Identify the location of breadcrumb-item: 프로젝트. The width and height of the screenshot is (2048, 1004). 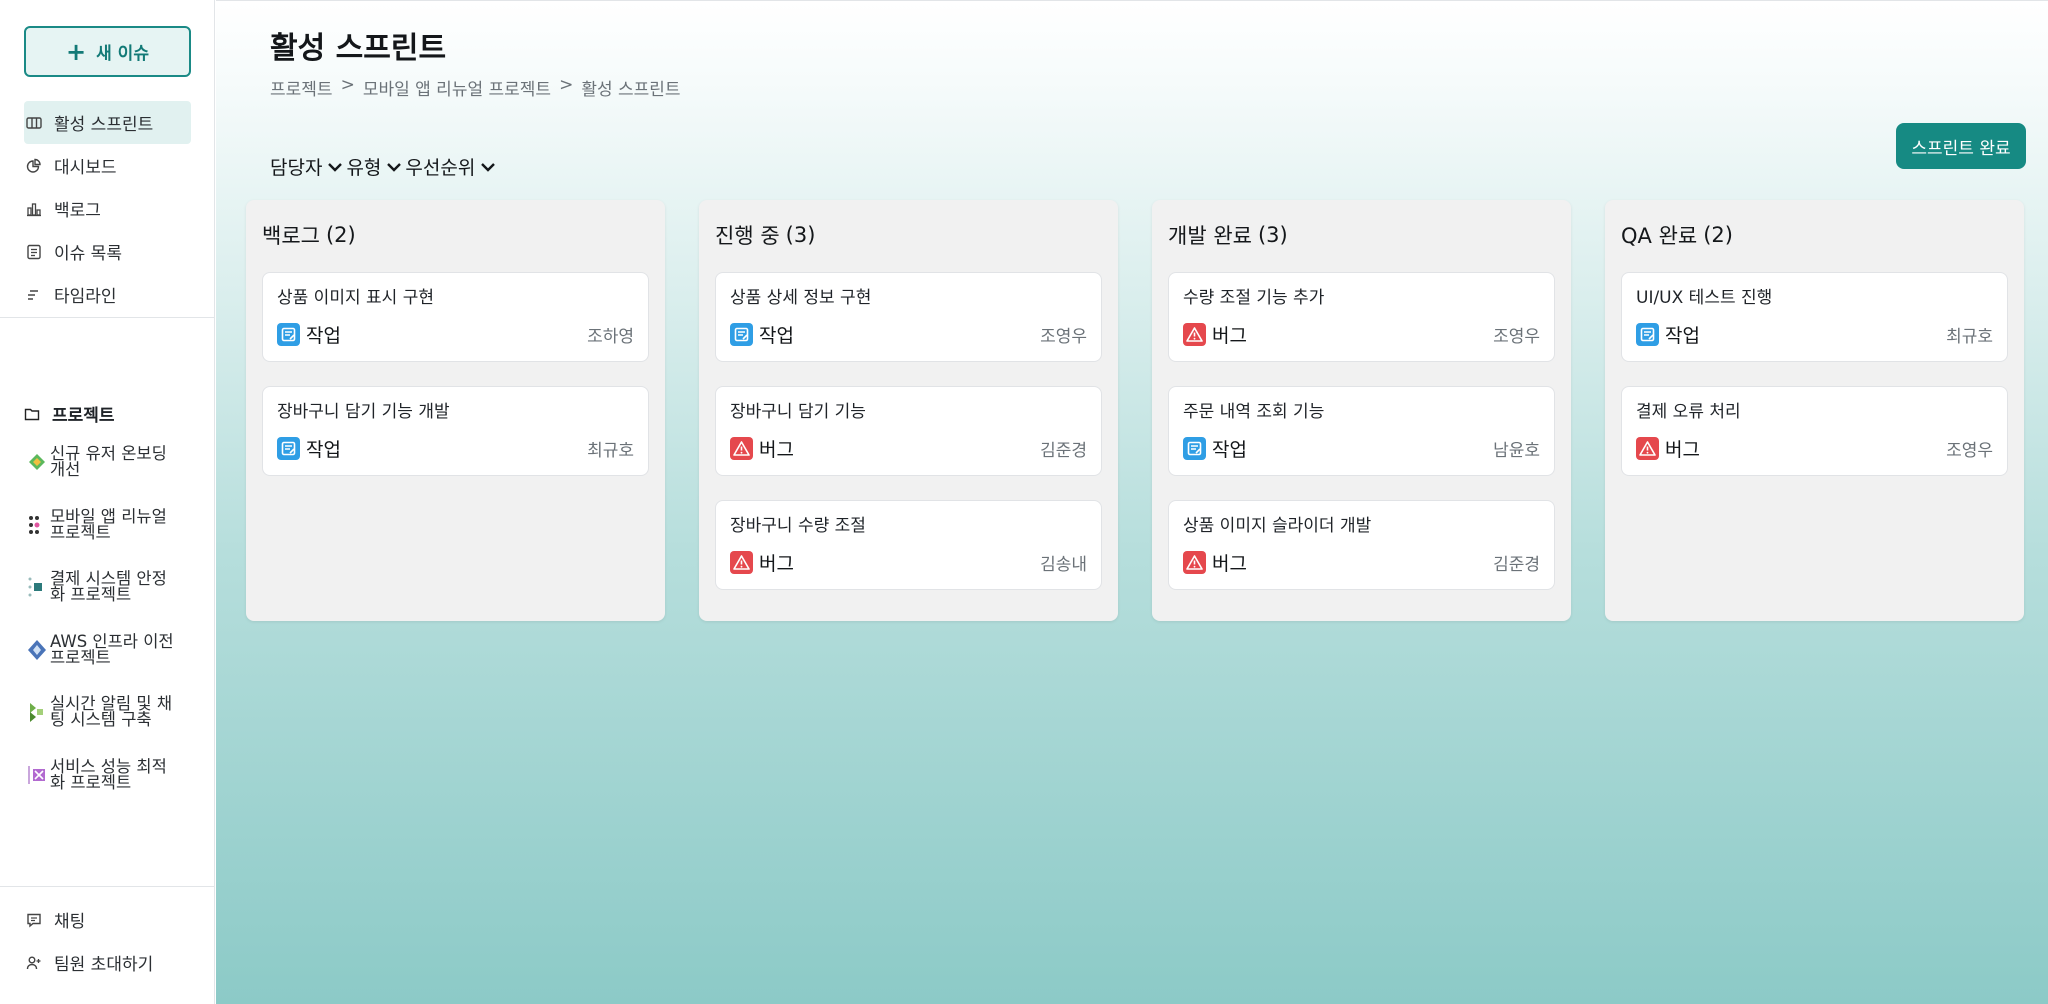
(301, 87).